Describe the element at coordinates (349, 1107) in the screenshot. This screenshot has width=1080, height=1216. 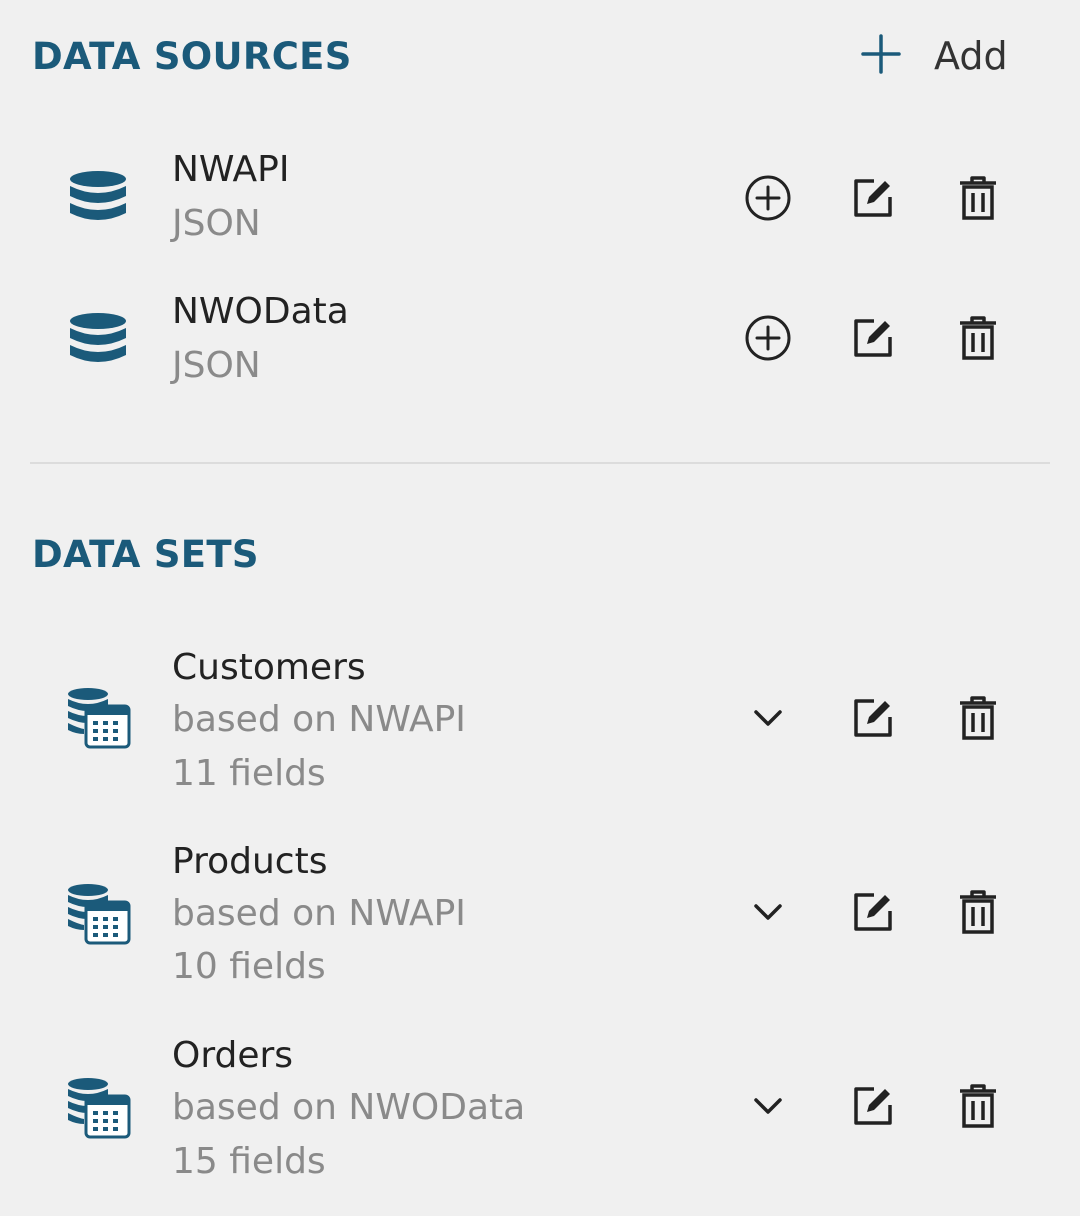
I see `data-set-based-on: based on NWOData` at that location.